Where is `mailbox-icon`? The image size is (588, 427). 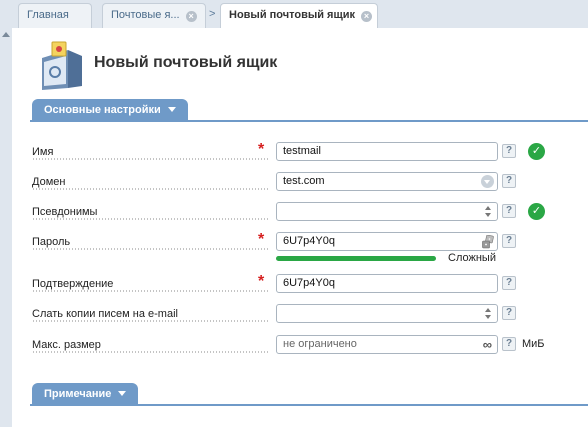
mailbox-icon is located at coordinates (62, 65).